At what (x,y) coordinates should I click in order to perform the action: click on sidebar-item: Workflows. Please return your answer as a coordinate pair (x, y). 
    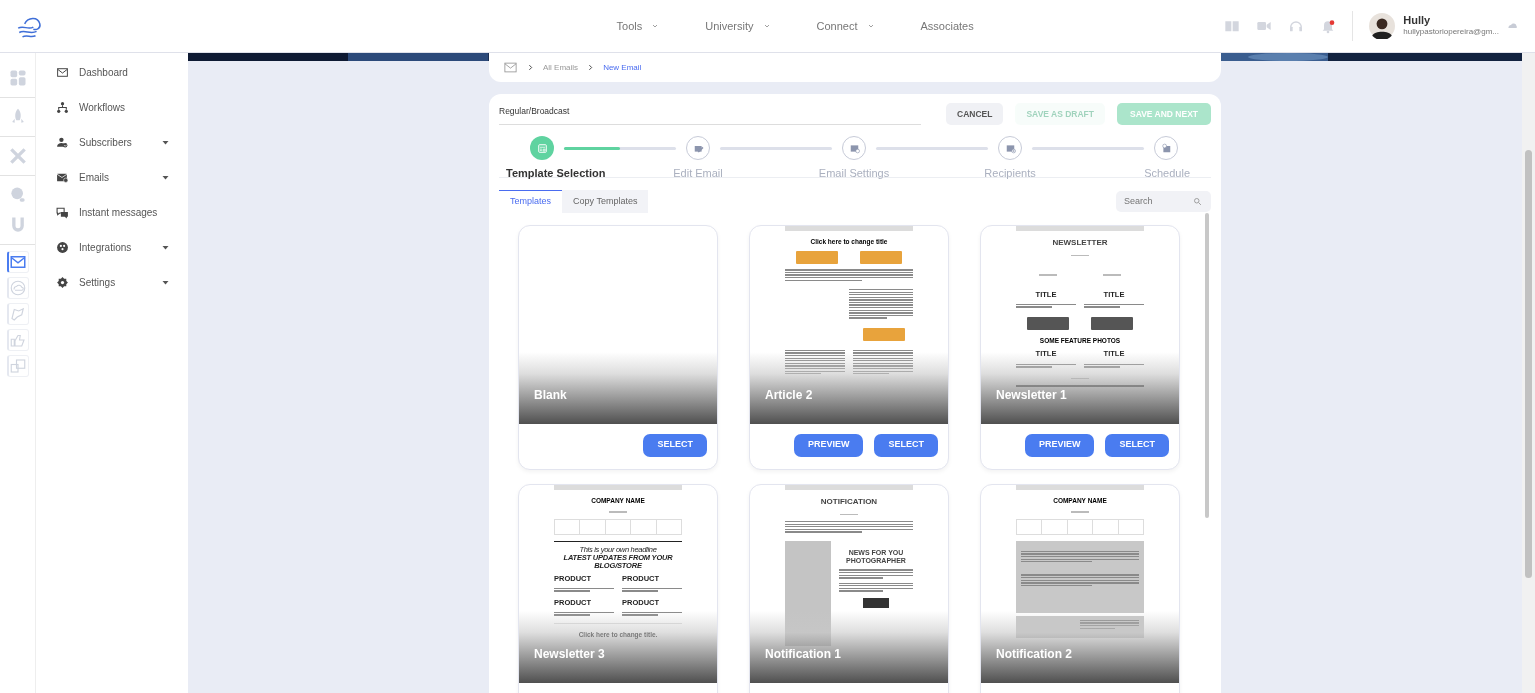
    Looking at the image, I should click on (112, 107).